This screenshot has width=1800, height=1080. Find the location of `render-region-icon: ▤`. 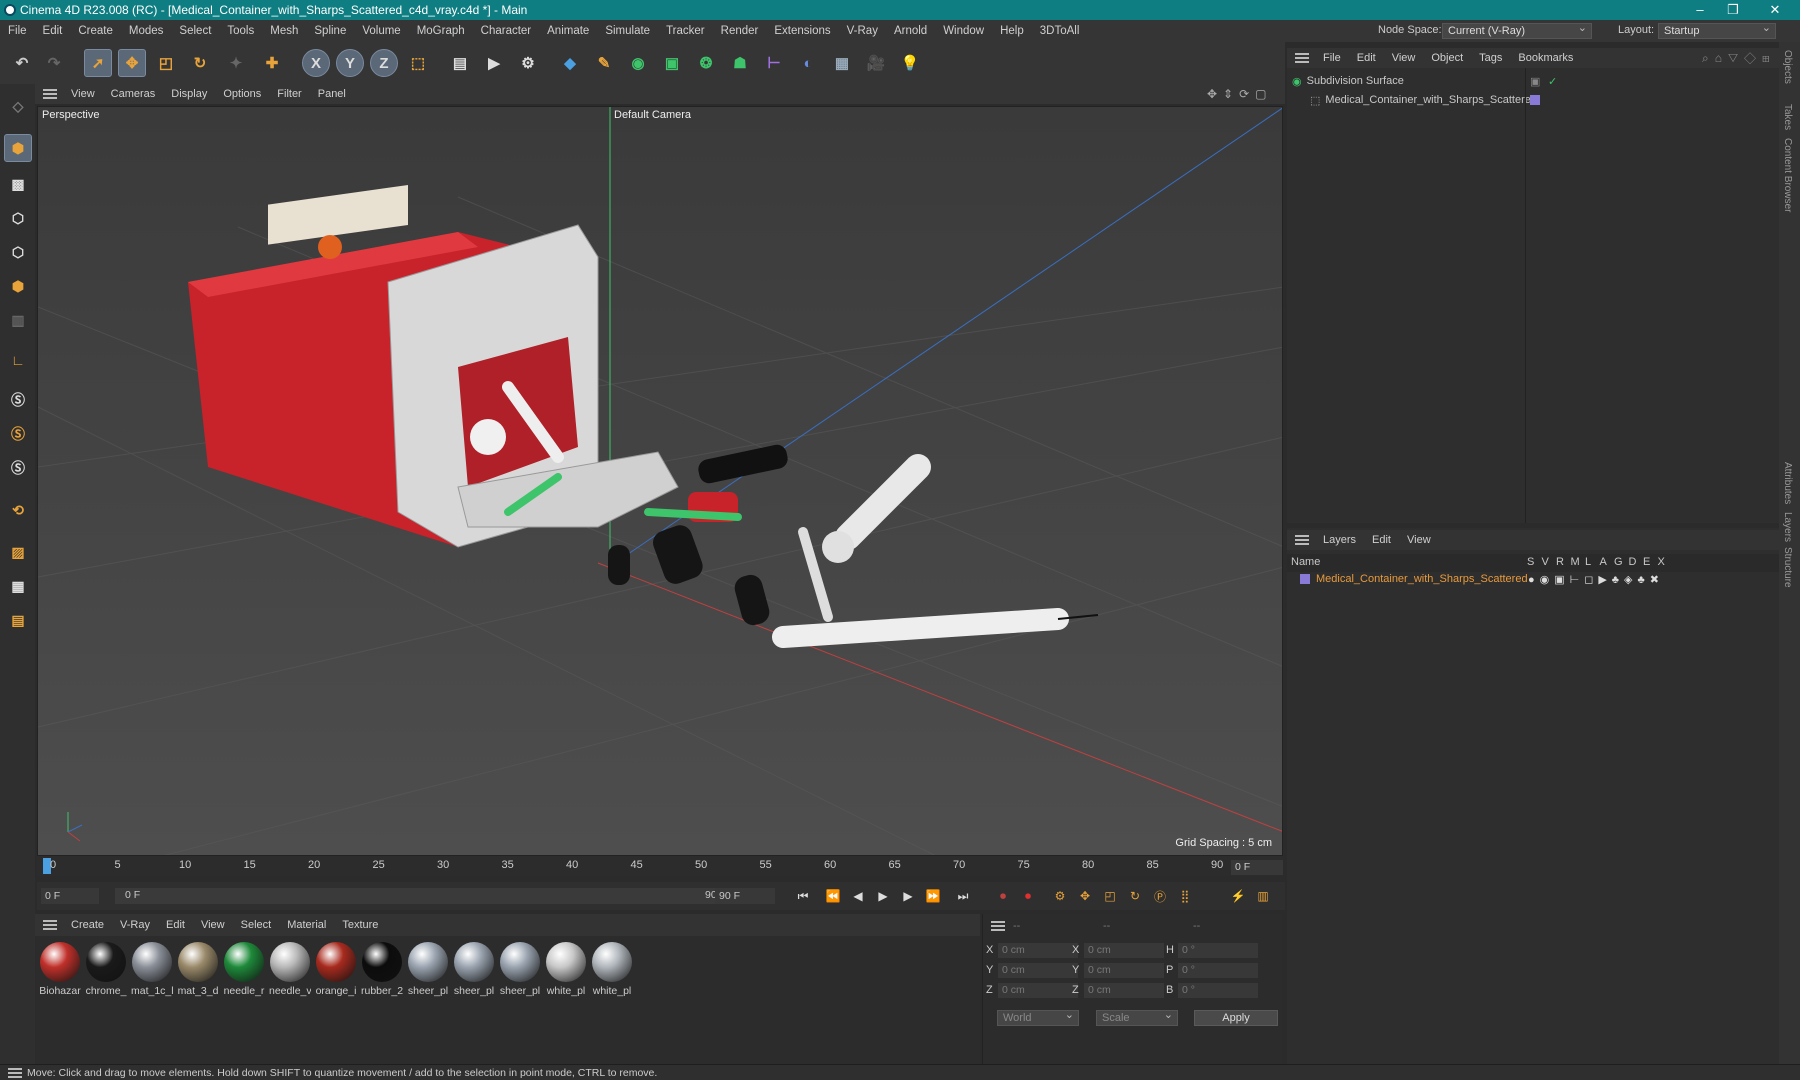

render-region-icon: ▤ is located at coordinates (460, 63).